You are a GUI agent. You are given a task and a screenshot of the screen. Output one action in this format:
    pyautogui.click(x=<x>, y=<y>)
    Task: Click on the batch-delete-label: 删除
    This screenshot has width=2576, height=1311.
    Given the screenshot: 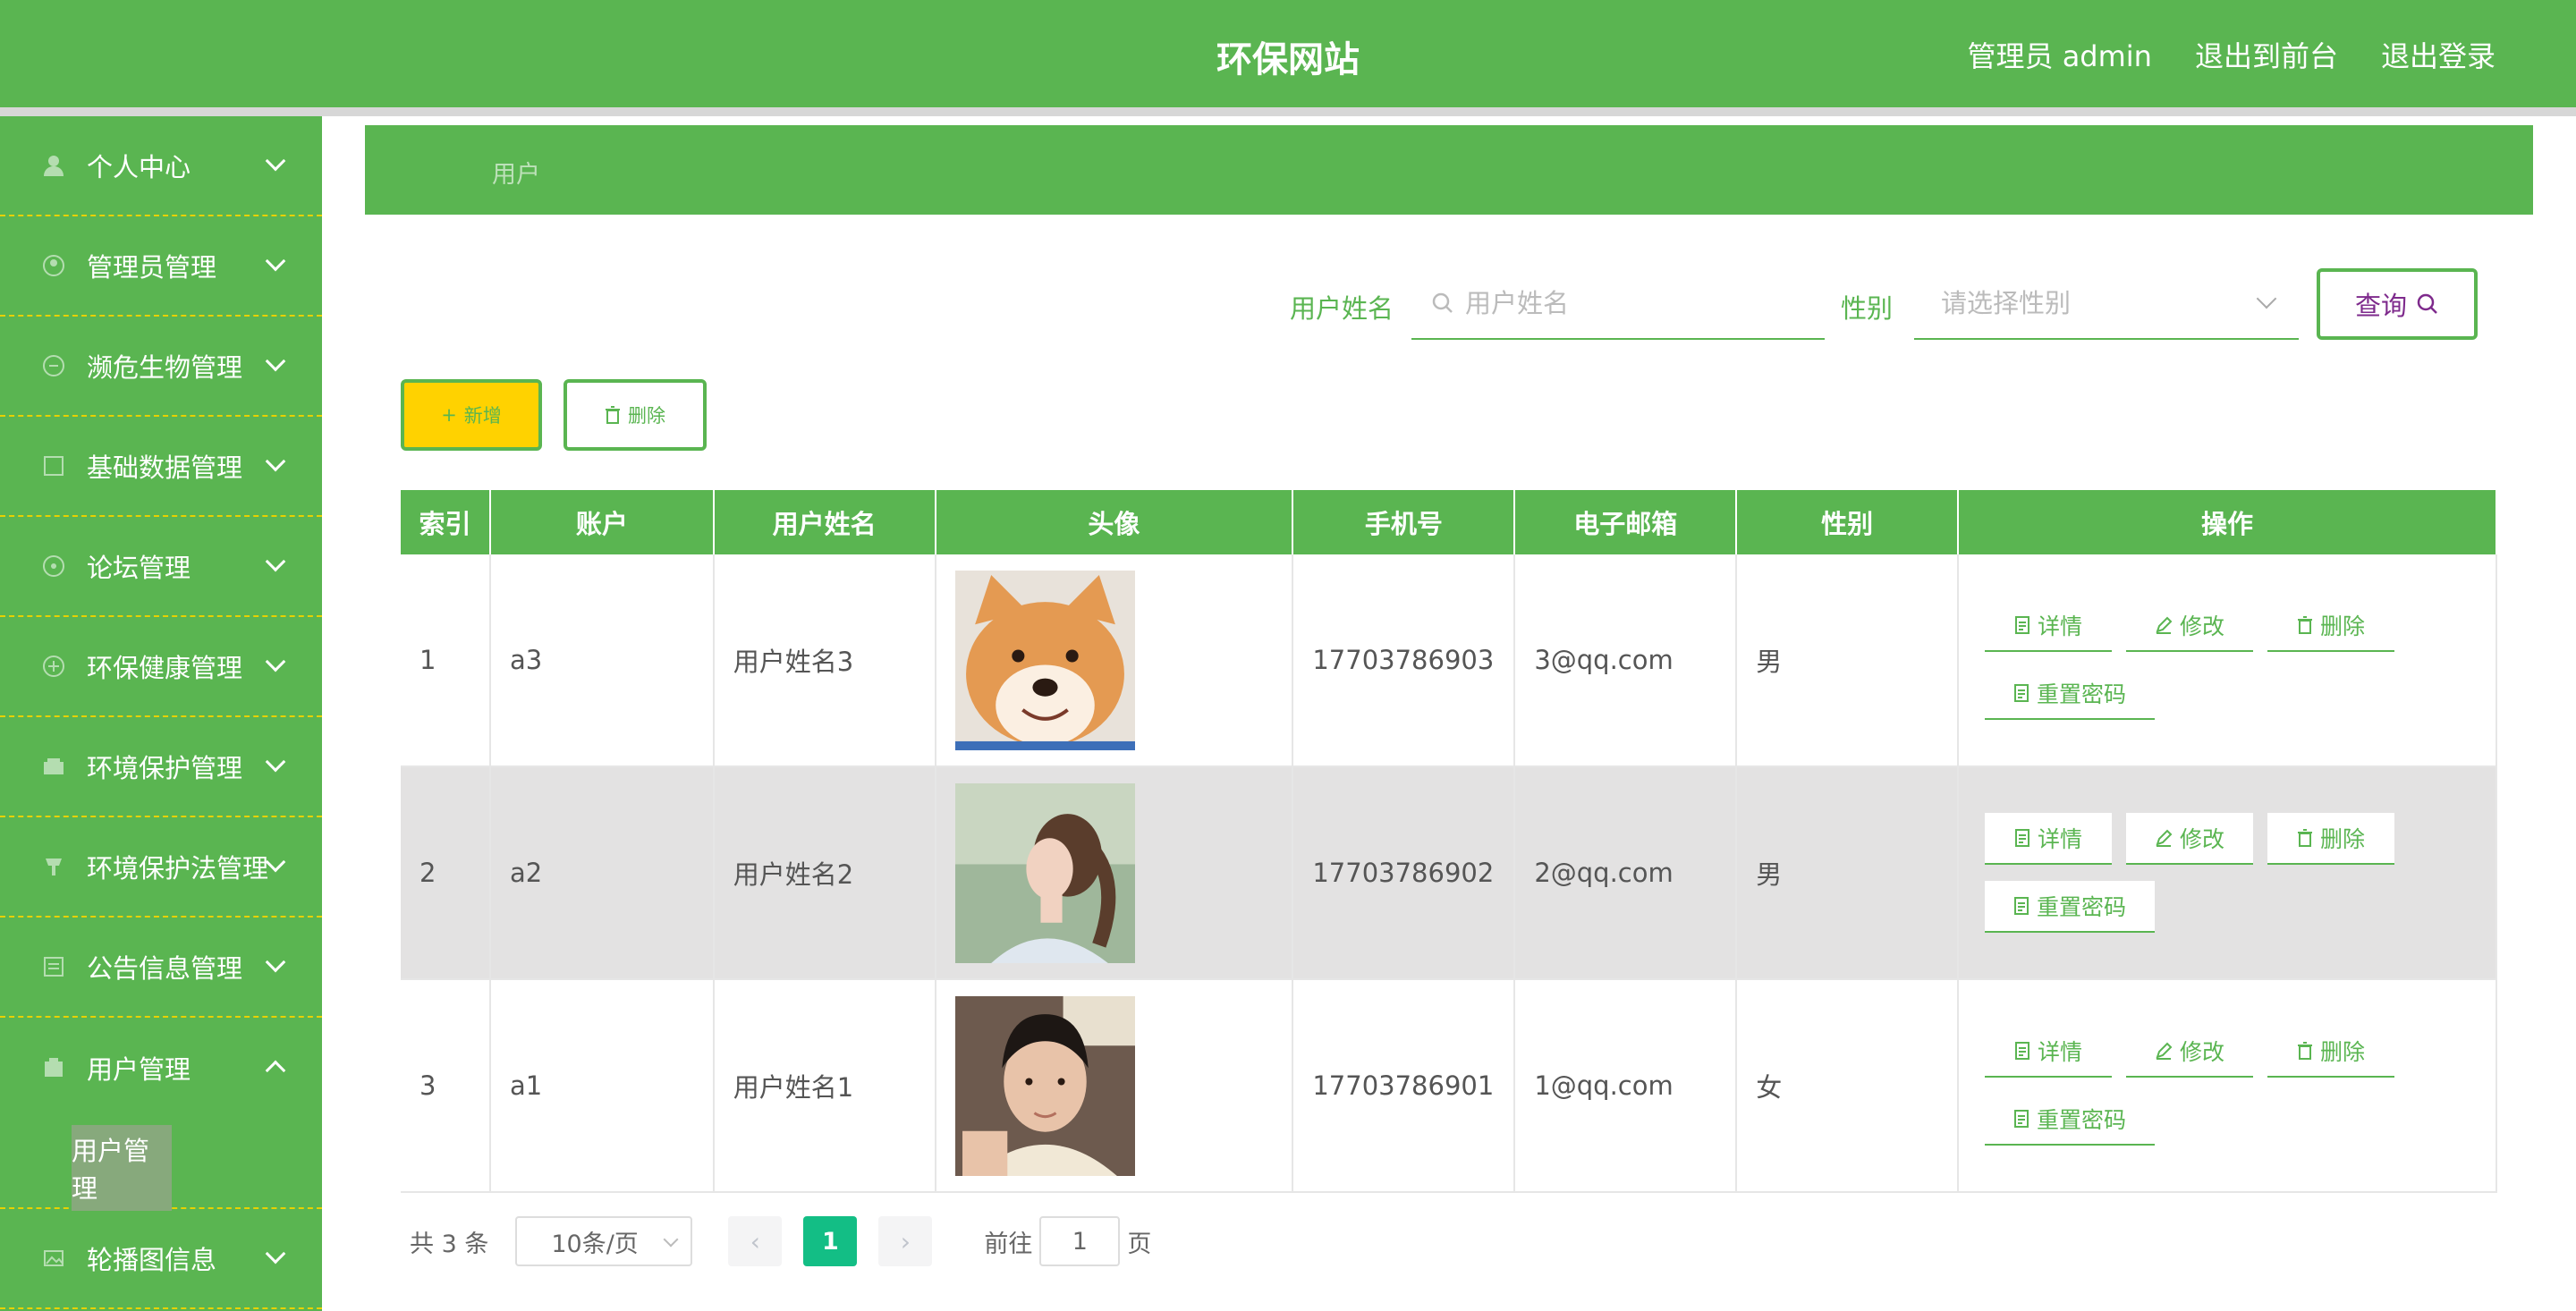 What is the action you would take?
    pyautogui.click(x=646, y=416)
    